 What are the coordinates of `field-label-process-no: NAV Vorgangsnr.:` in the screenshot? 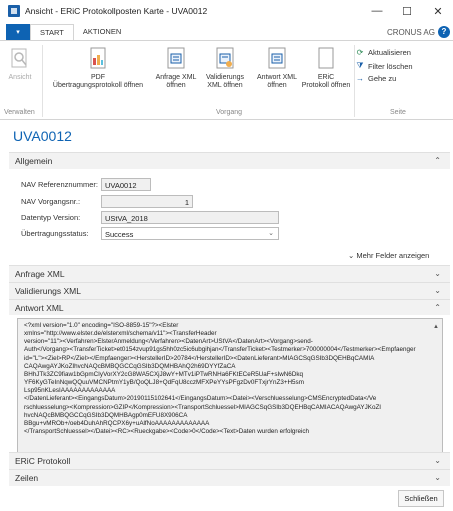 It's located at (51, 201).